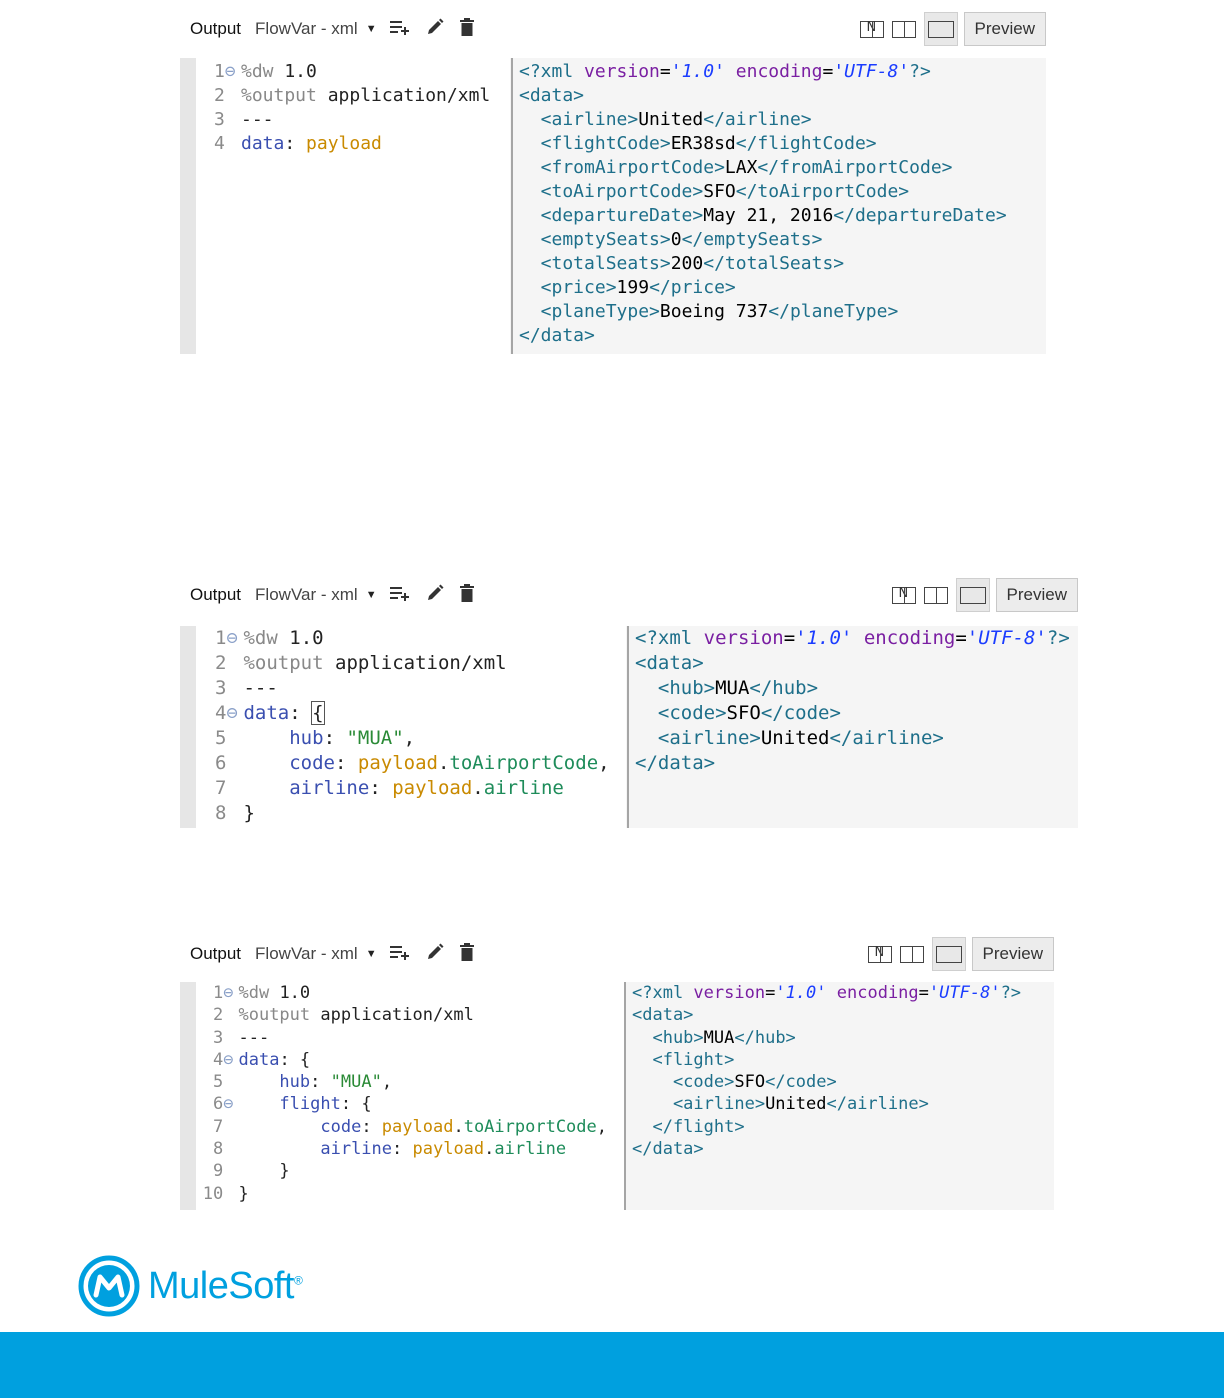 Image resolution: width=1224 pixels, height=1398 pixels. Describe the element at coordinates (806, 143) in the screenshot. I see `xml-token: </flightCode>` at that location.